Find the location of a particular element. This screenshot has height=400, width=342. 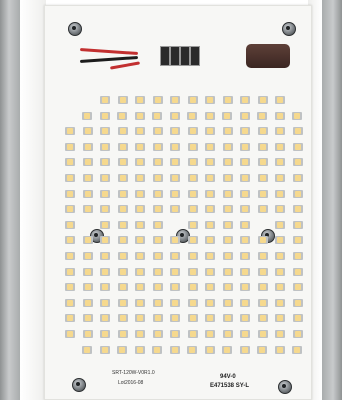

power-connector is located at coordinates (268, 56).